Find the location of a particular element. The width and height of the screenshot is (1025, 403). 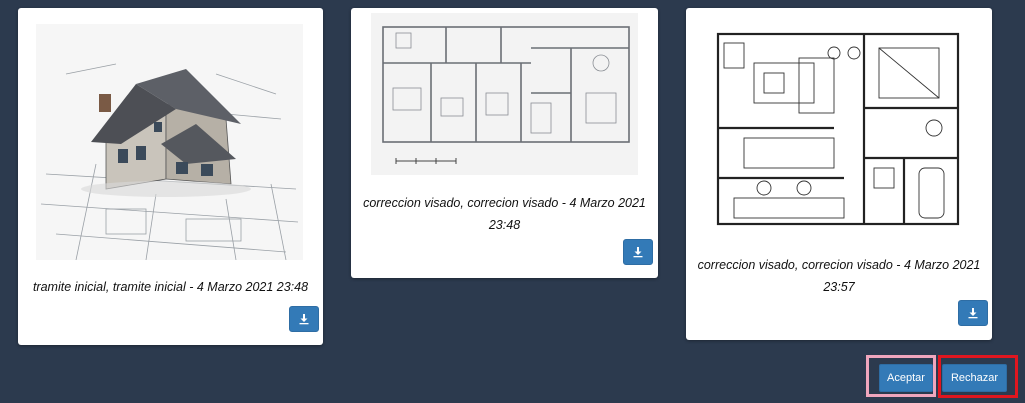

furnished-floor-plan-image is located at coordinates (838, 129).